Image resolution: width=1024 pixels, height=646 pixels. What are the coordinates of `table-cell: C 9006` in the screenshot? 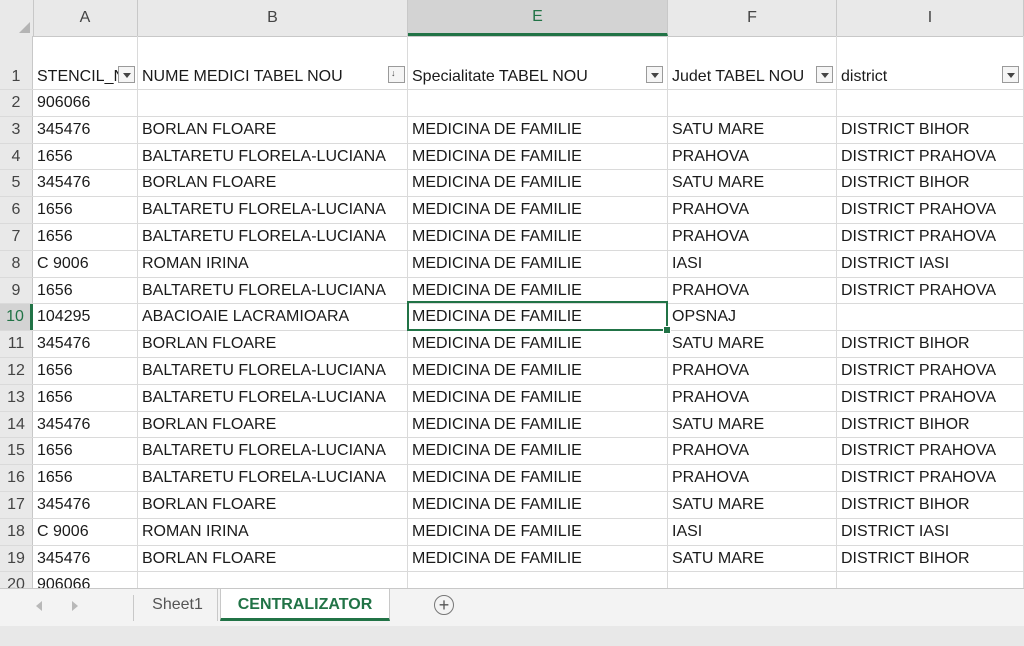 It's located at (85, 531).